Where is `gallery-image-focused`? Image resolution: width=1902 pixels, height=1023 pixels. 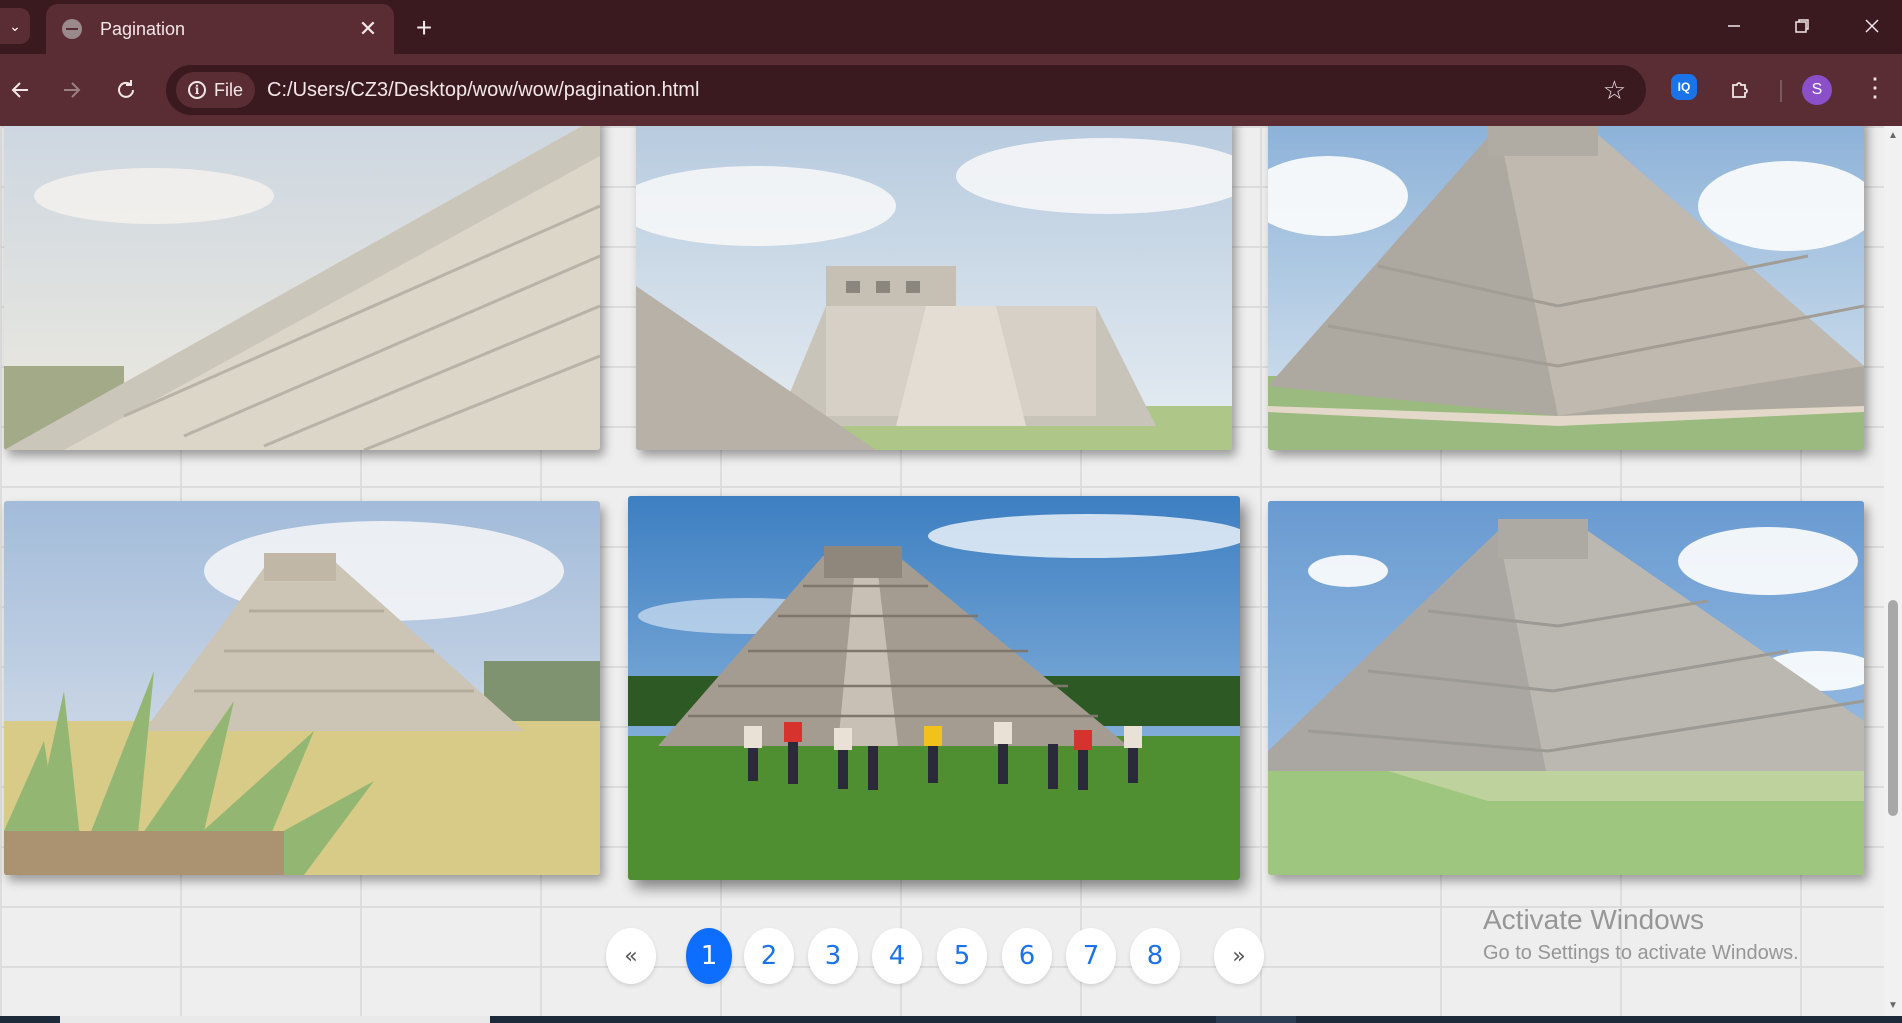
gallery-image-focused is located at coordinates (934, 688).